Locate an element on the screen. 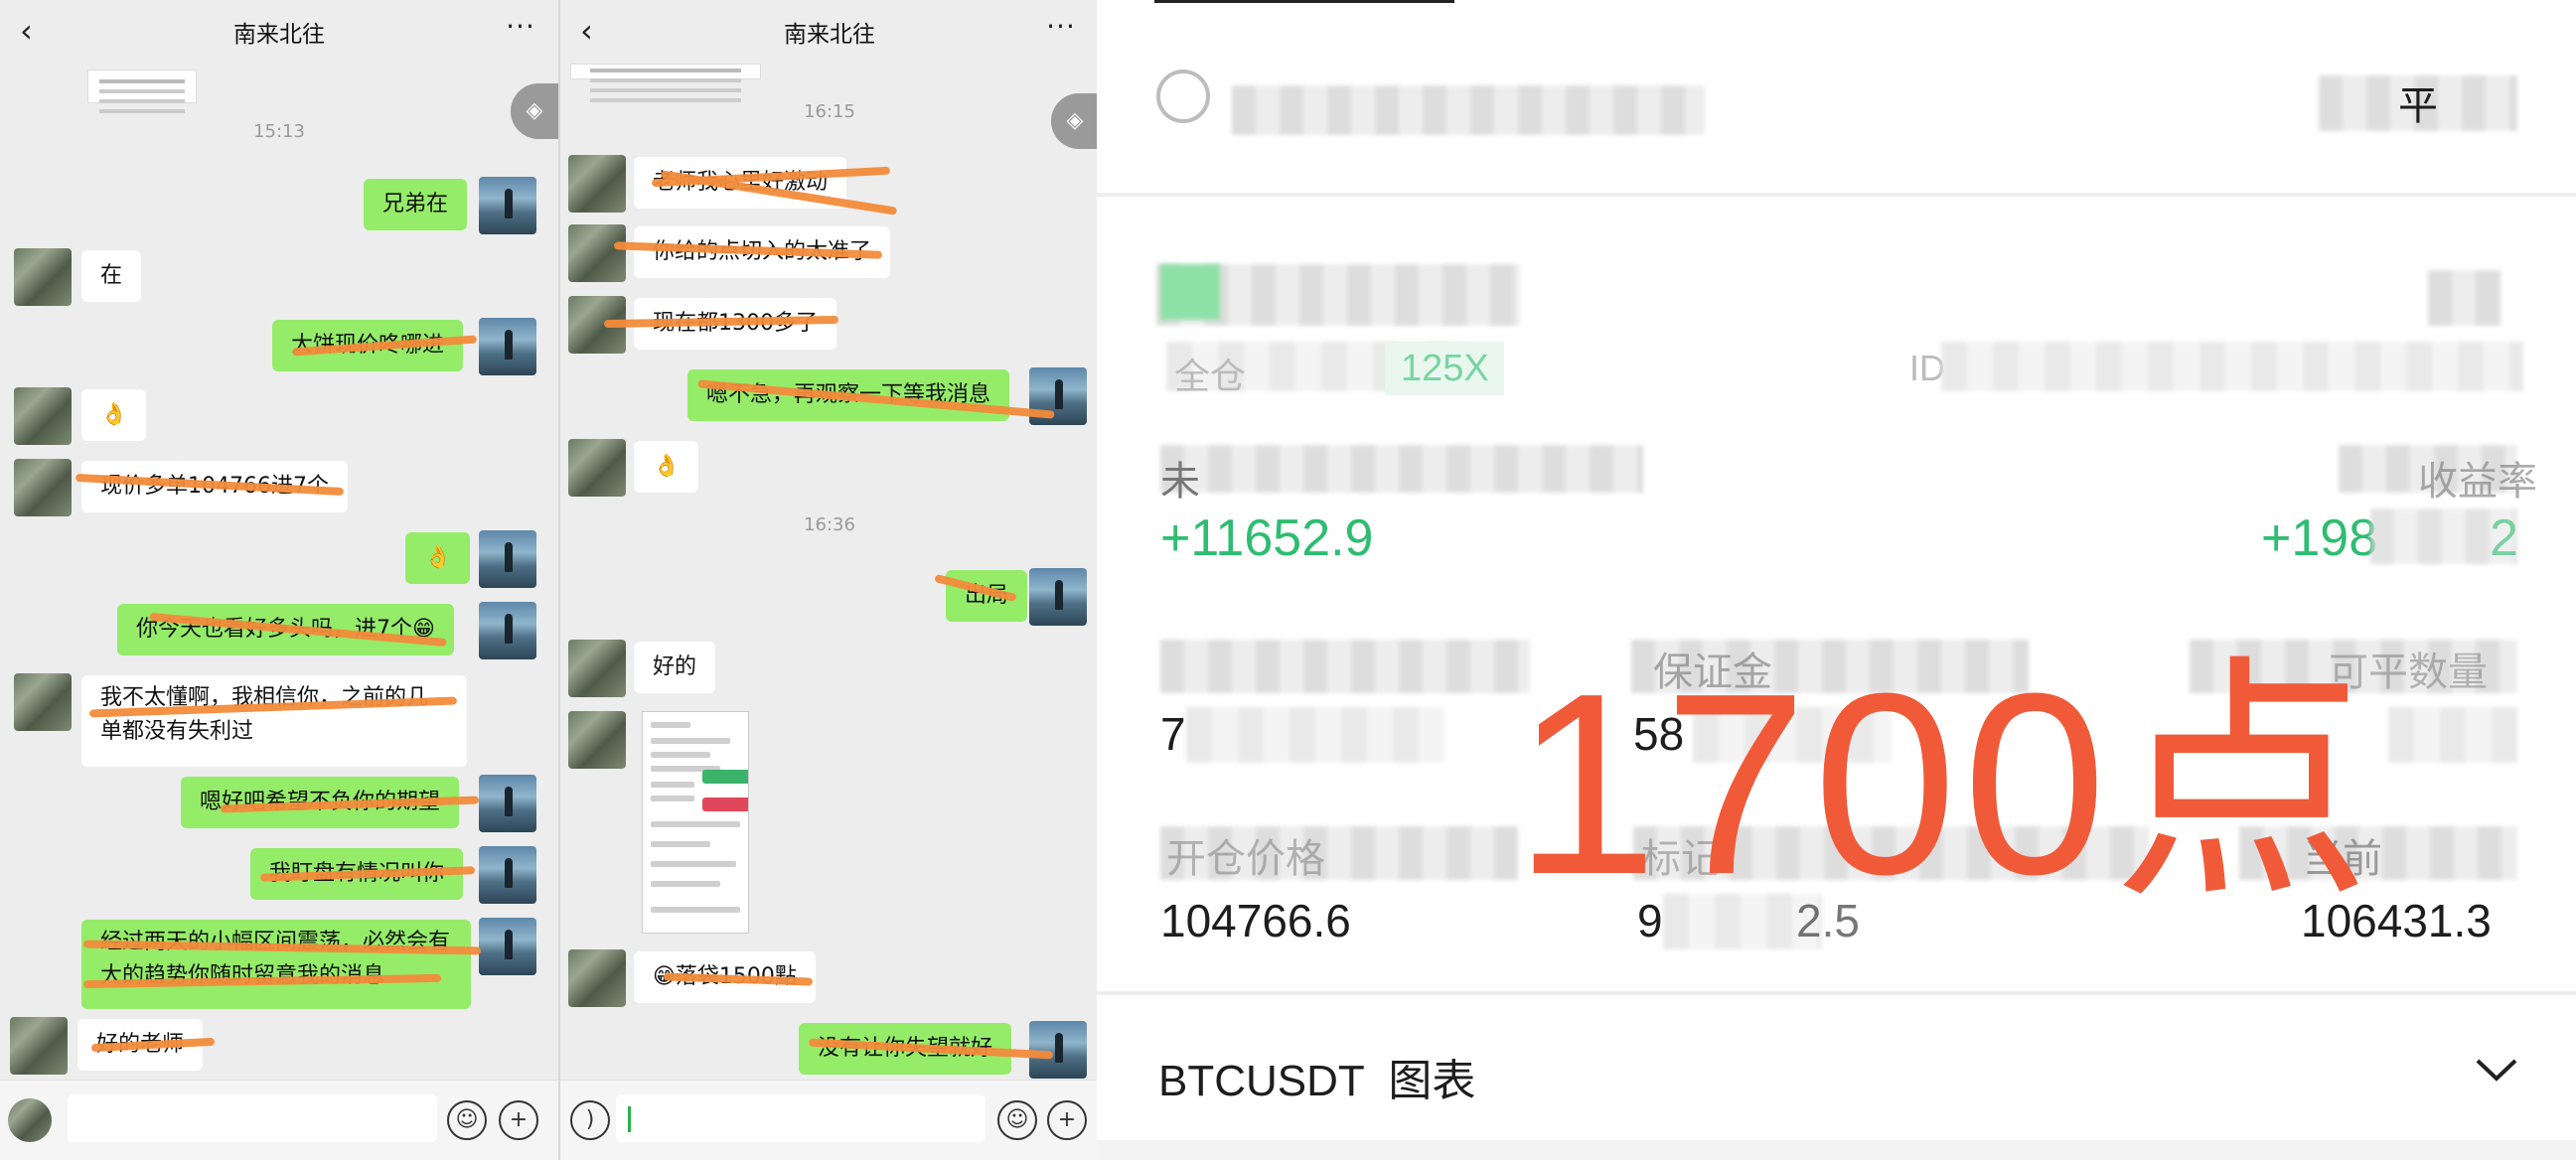 This screenshot has width=2576, height=1160. timestamp: 16:36 is located at coordinates (830, 524).